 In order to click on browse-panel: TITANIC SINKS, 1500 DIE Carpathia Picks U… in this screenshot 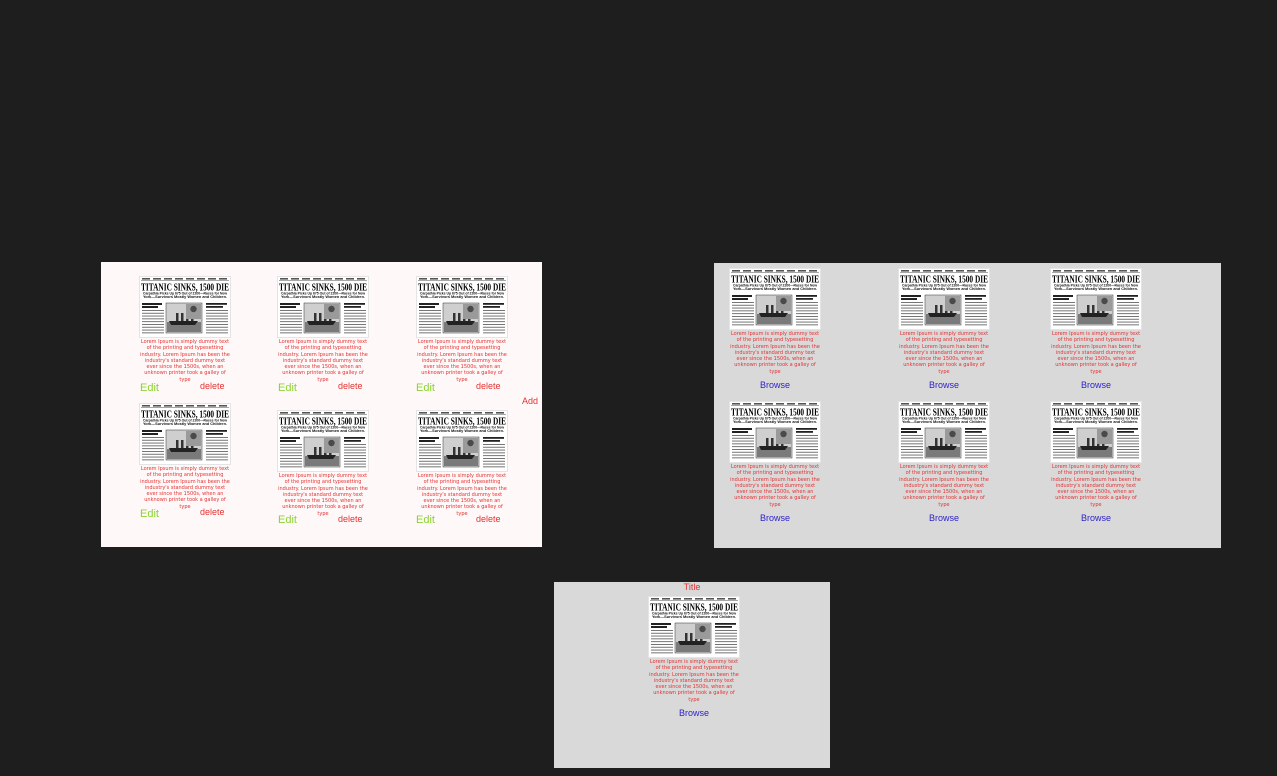, I will do `click(967, 405)`.